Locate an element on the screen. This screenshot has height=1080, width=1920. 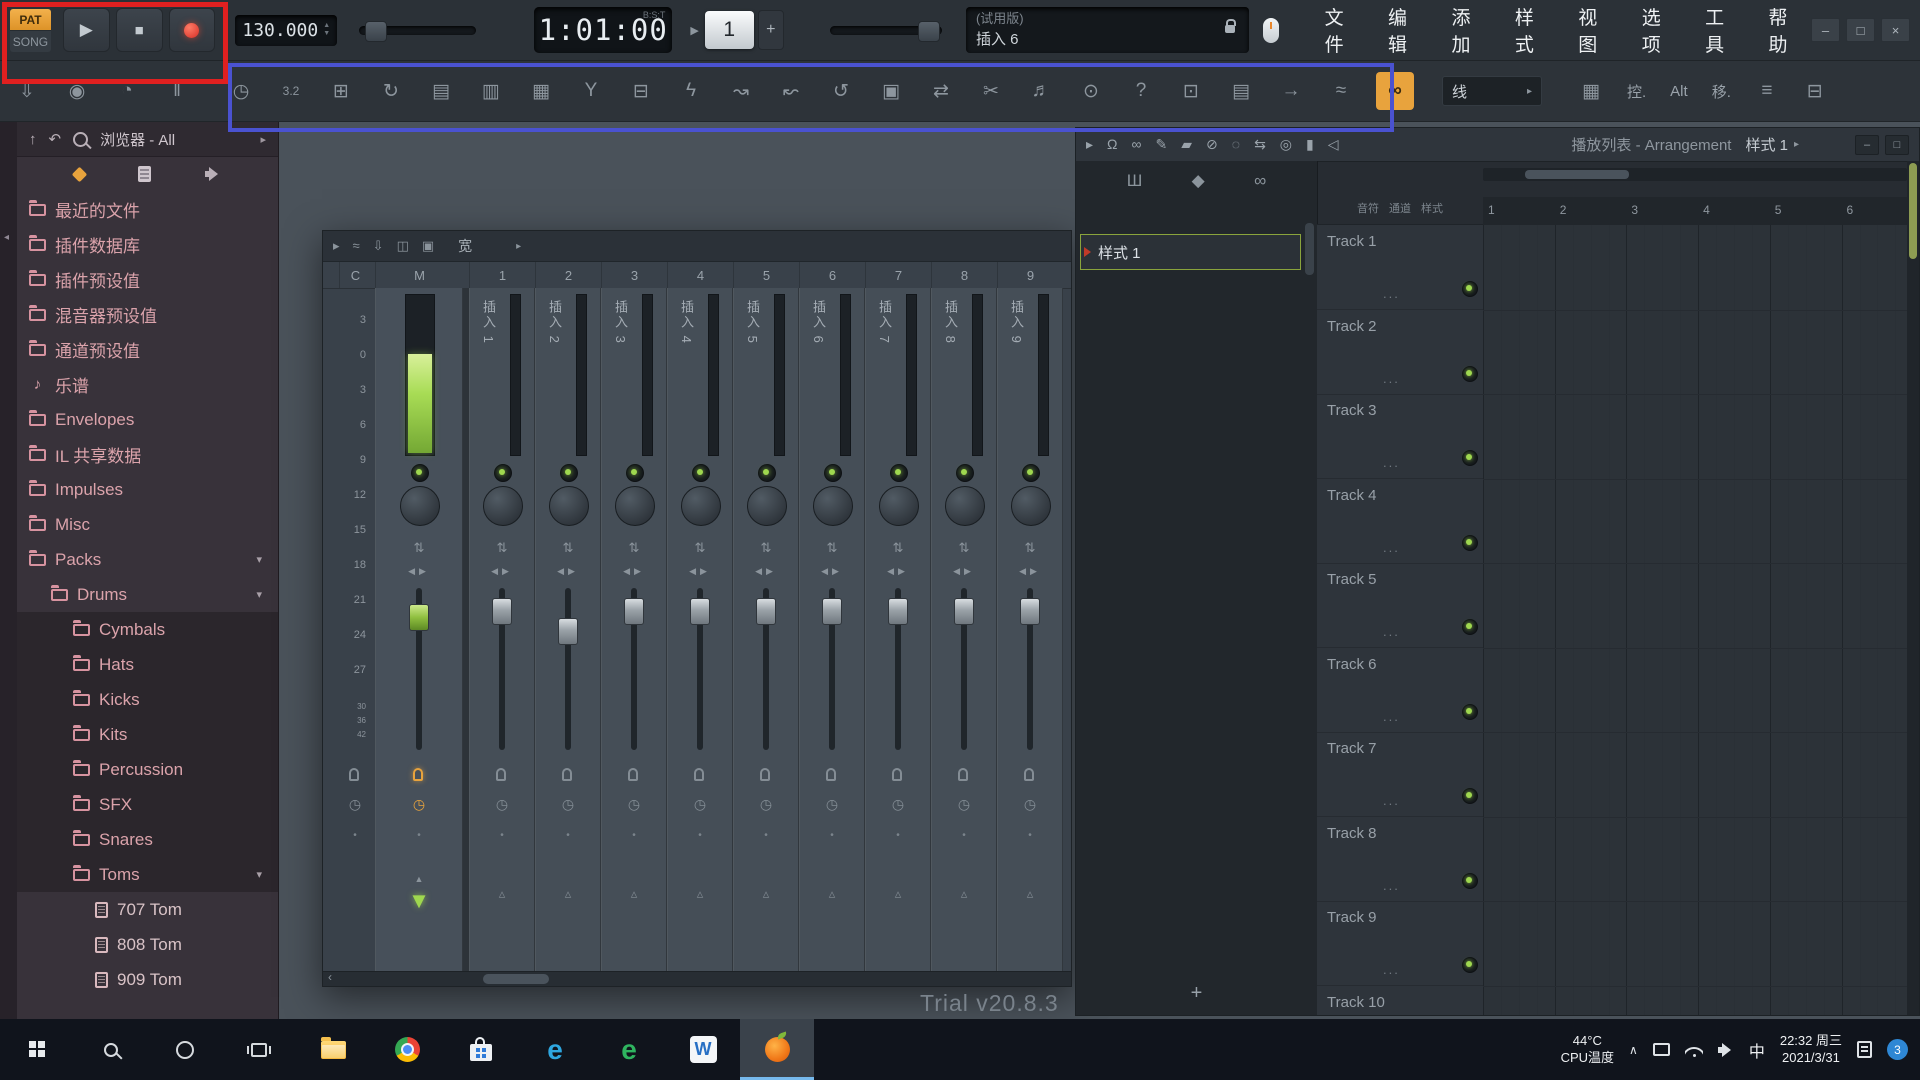
browser-item-sfx: SFX is located at coordinates (147, 804).